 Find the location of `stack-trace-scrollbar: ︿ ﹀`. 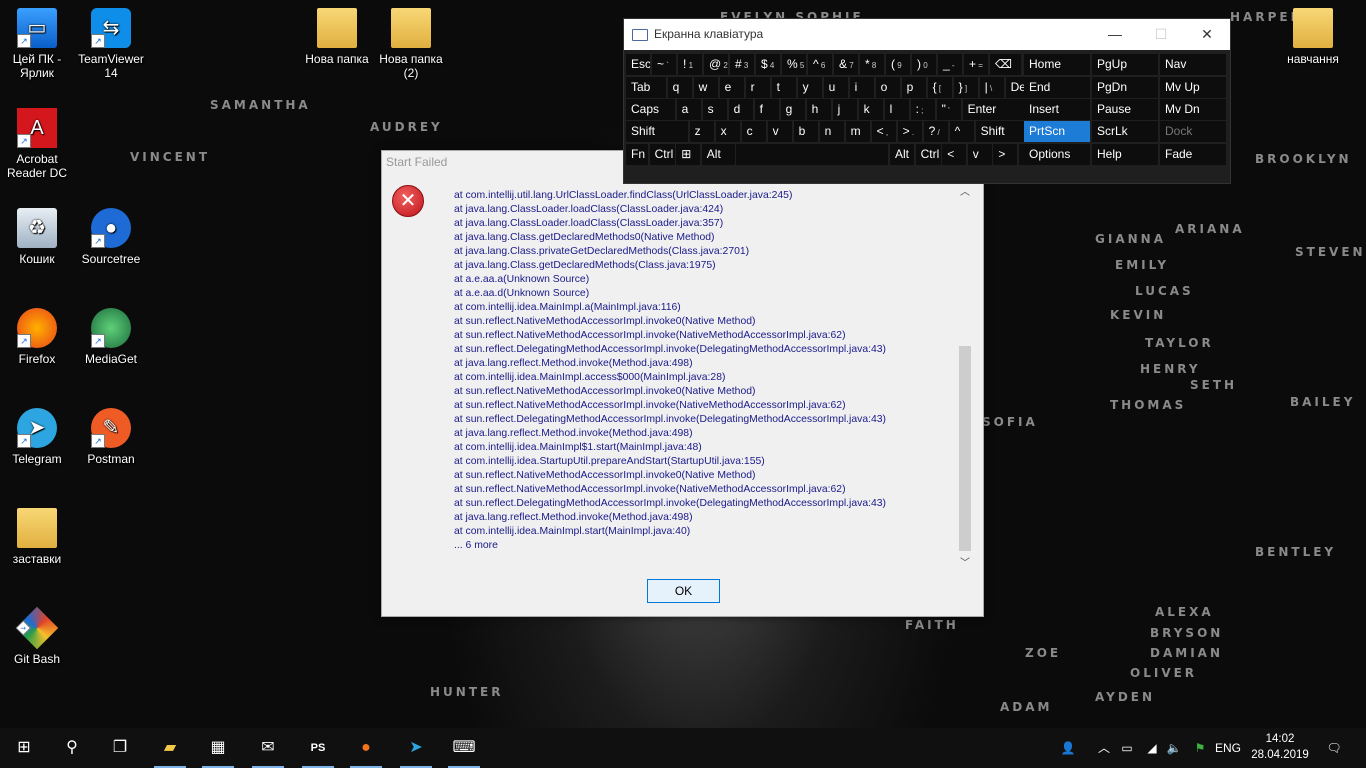

stack-trace-scrollbar: ︿ ﹀ is located at coordinates (965, 378).